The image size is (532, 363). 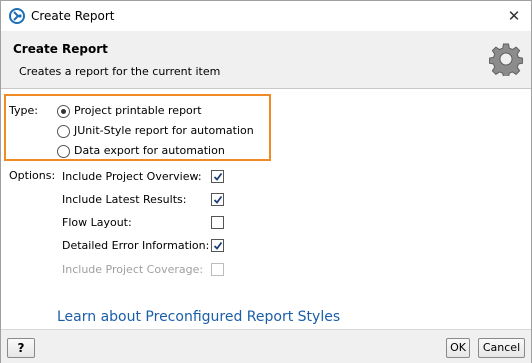 What do you see at coordinates (136, 245) in the screenshot?
I see `option-label: Detailed Error Information:` at bounding box center [136, 245].